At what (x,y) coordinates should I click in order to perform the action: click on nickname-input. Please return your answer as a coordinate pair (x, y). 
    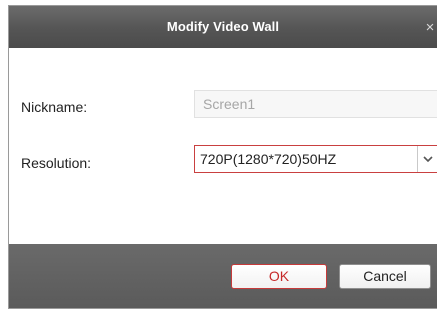
    Looking at the image, I should click on (315, 104).